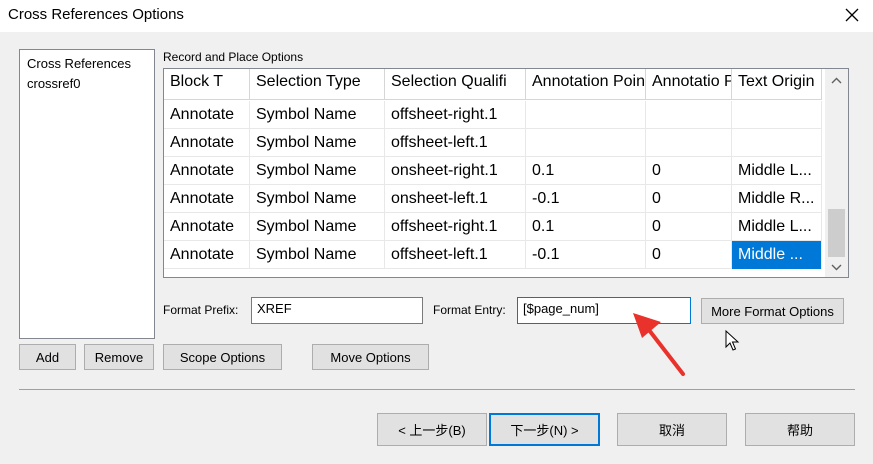 This screenshot has height=464, width=873. Describe the element at coordinates (436, 16) in the screenshot. I see `title-bar: Cross References Options` at that location.